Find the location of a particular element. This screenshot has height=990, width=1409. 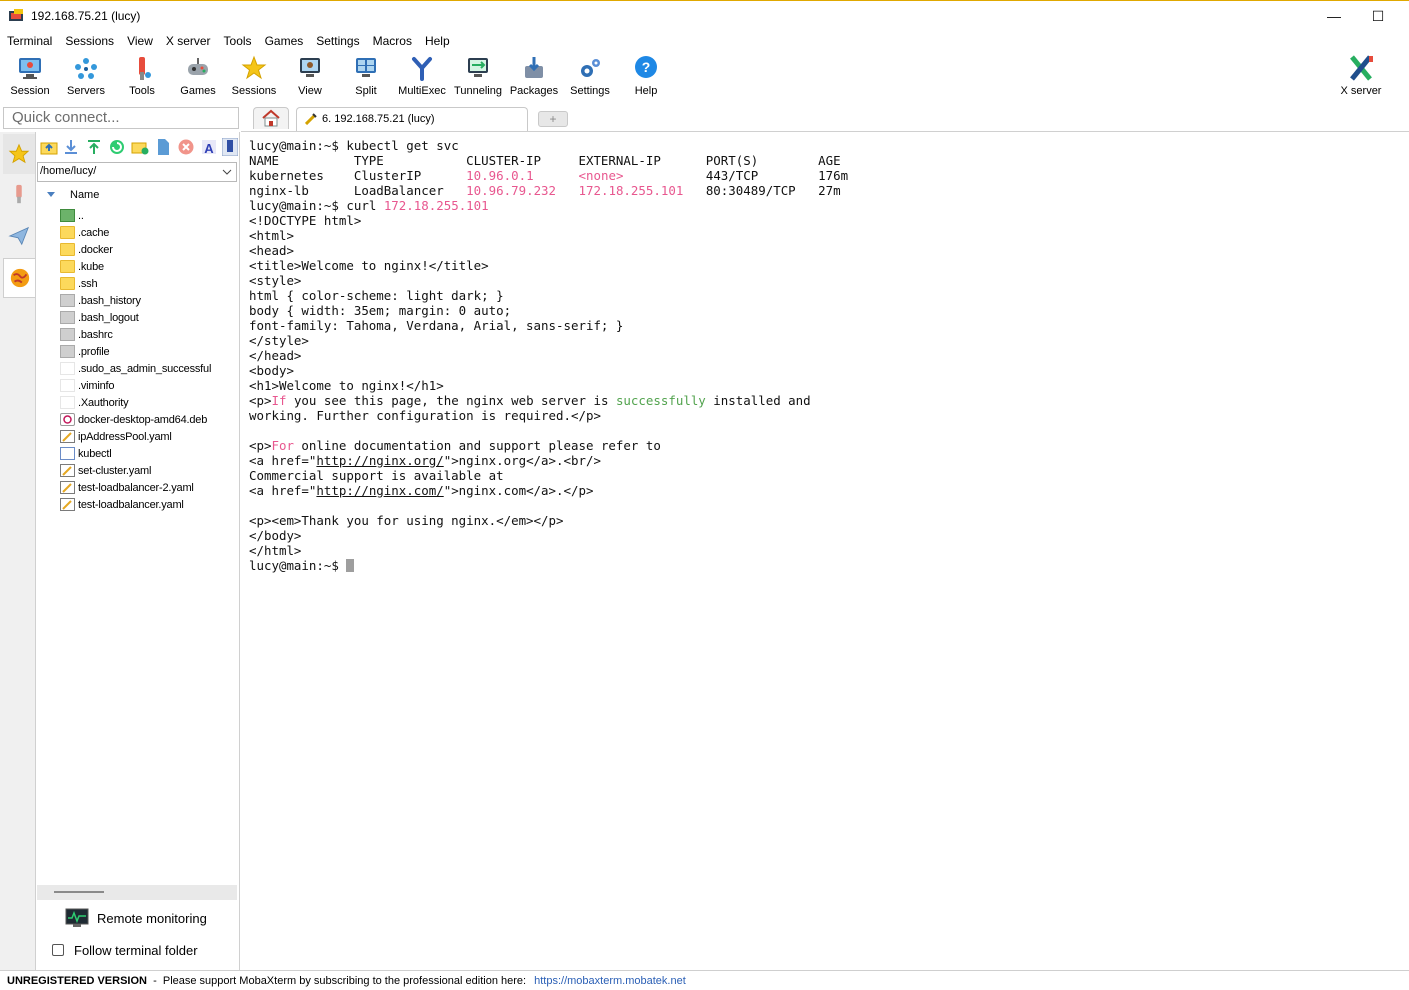

split-button: Split is located at coordinates (366, 76).